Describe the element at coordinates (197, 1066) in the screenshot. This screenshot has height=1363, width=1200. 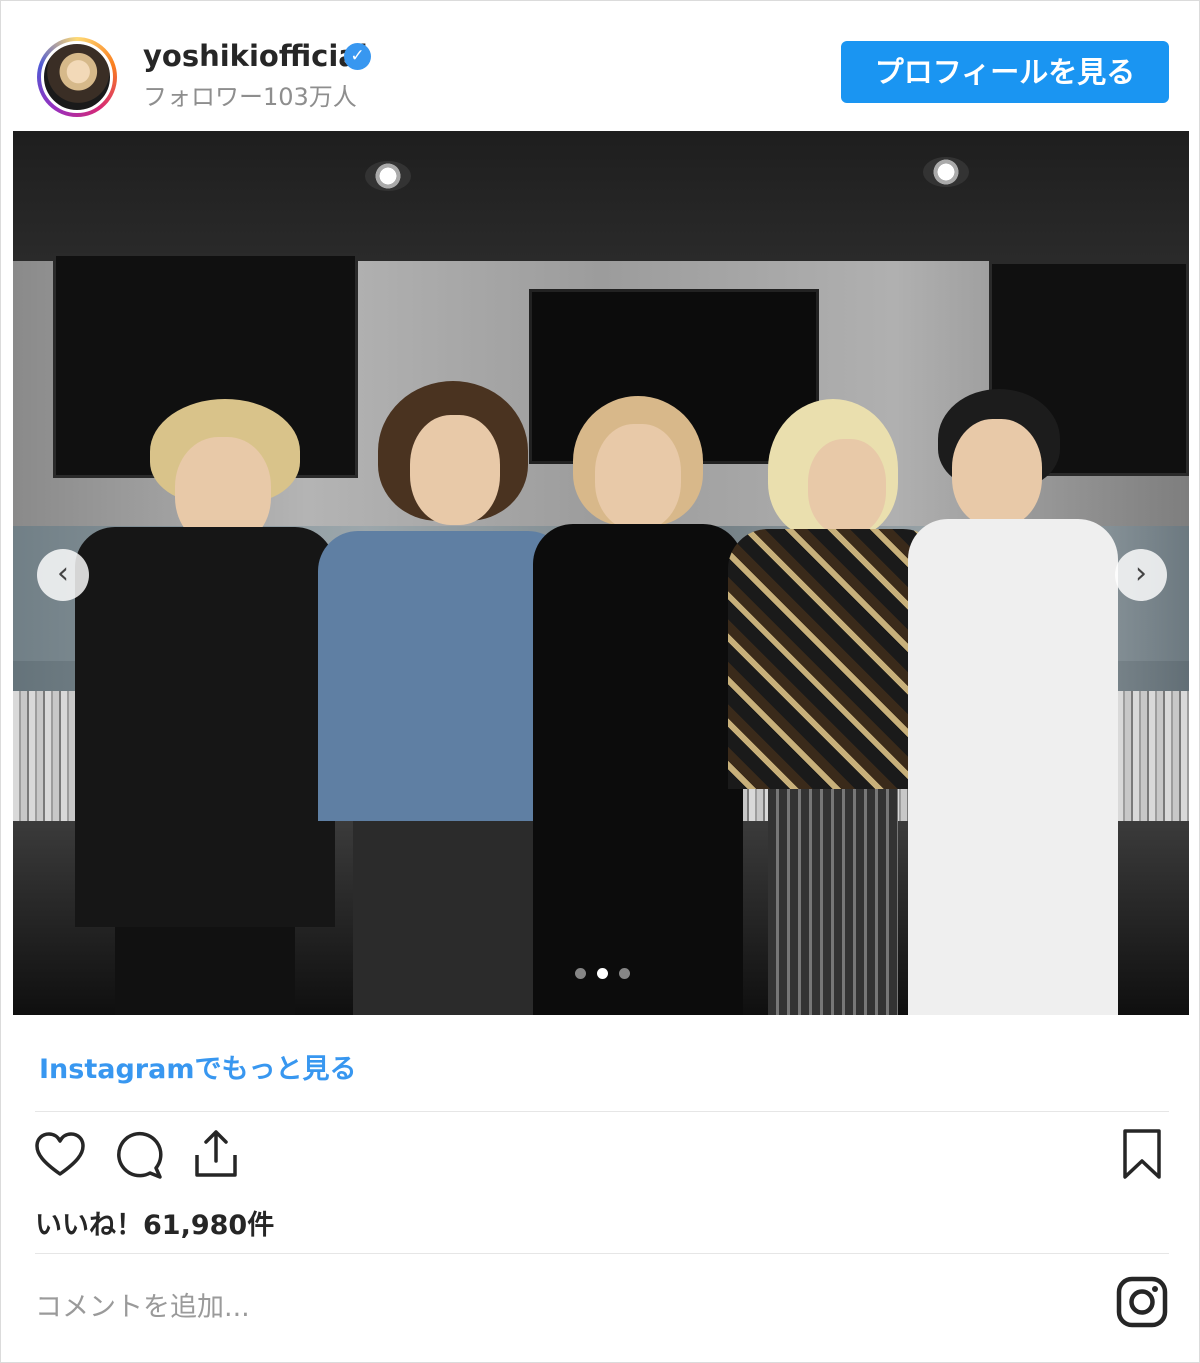
I see `view-more-on-instagram-link: Instagramでもっと見る` at that location.